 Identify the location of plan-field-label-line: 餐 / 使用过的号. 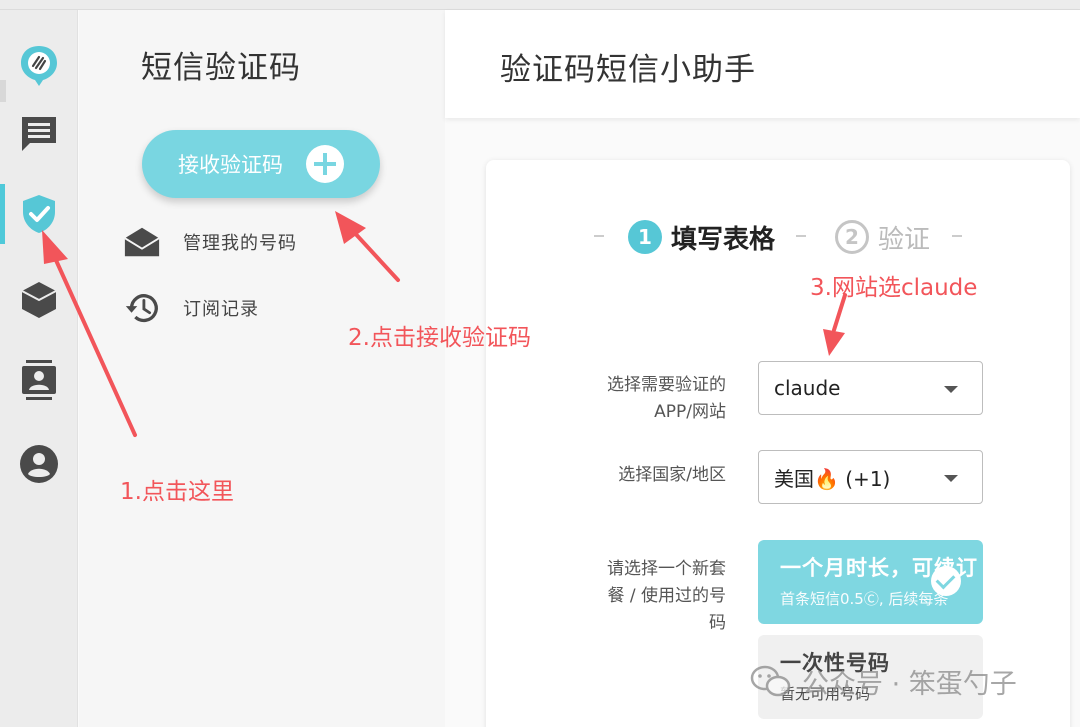
(666, 596).